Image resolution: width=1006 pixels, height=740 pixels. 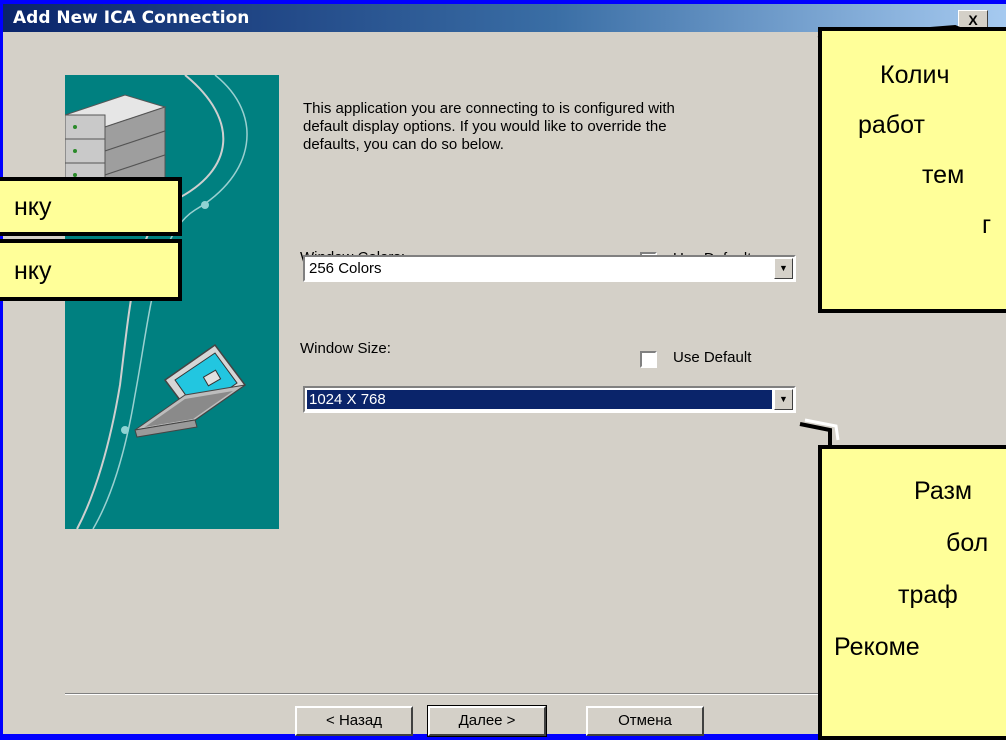 What do you see at coordinates (943, 175) in the screenshot?
I see `callout-top-right-line-3: тем` at bounding box center [943, 175].